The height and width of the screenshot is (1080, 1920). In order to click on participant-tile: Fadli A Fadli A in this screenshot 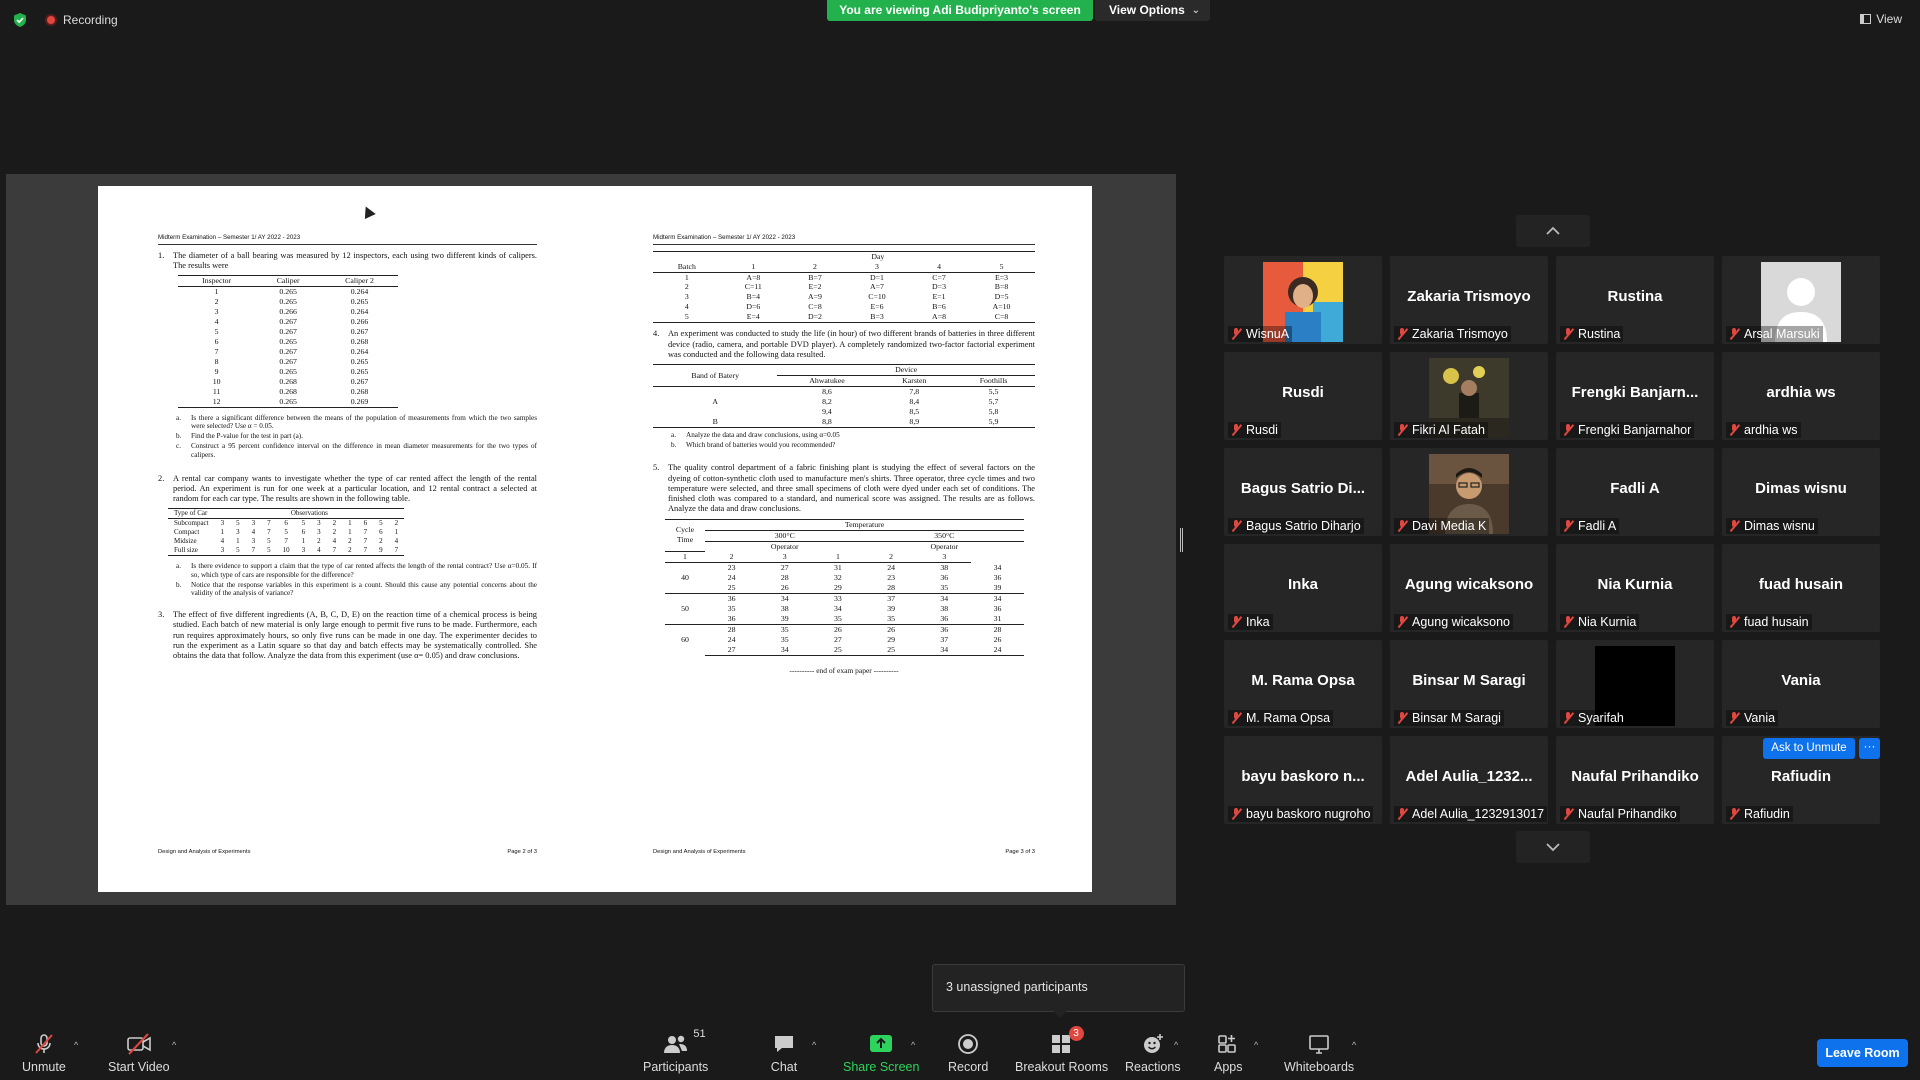, I will do `click(1635, 492)`.